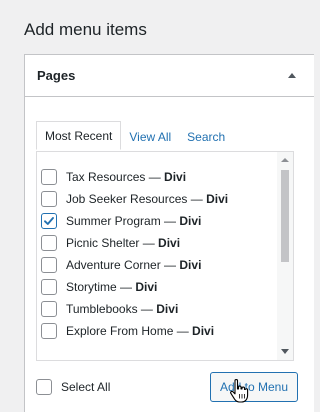 Image resolution: width=320 pixels, height=412 pixels. I want to click on pages-panel-header: Pages, so click(169, 76).